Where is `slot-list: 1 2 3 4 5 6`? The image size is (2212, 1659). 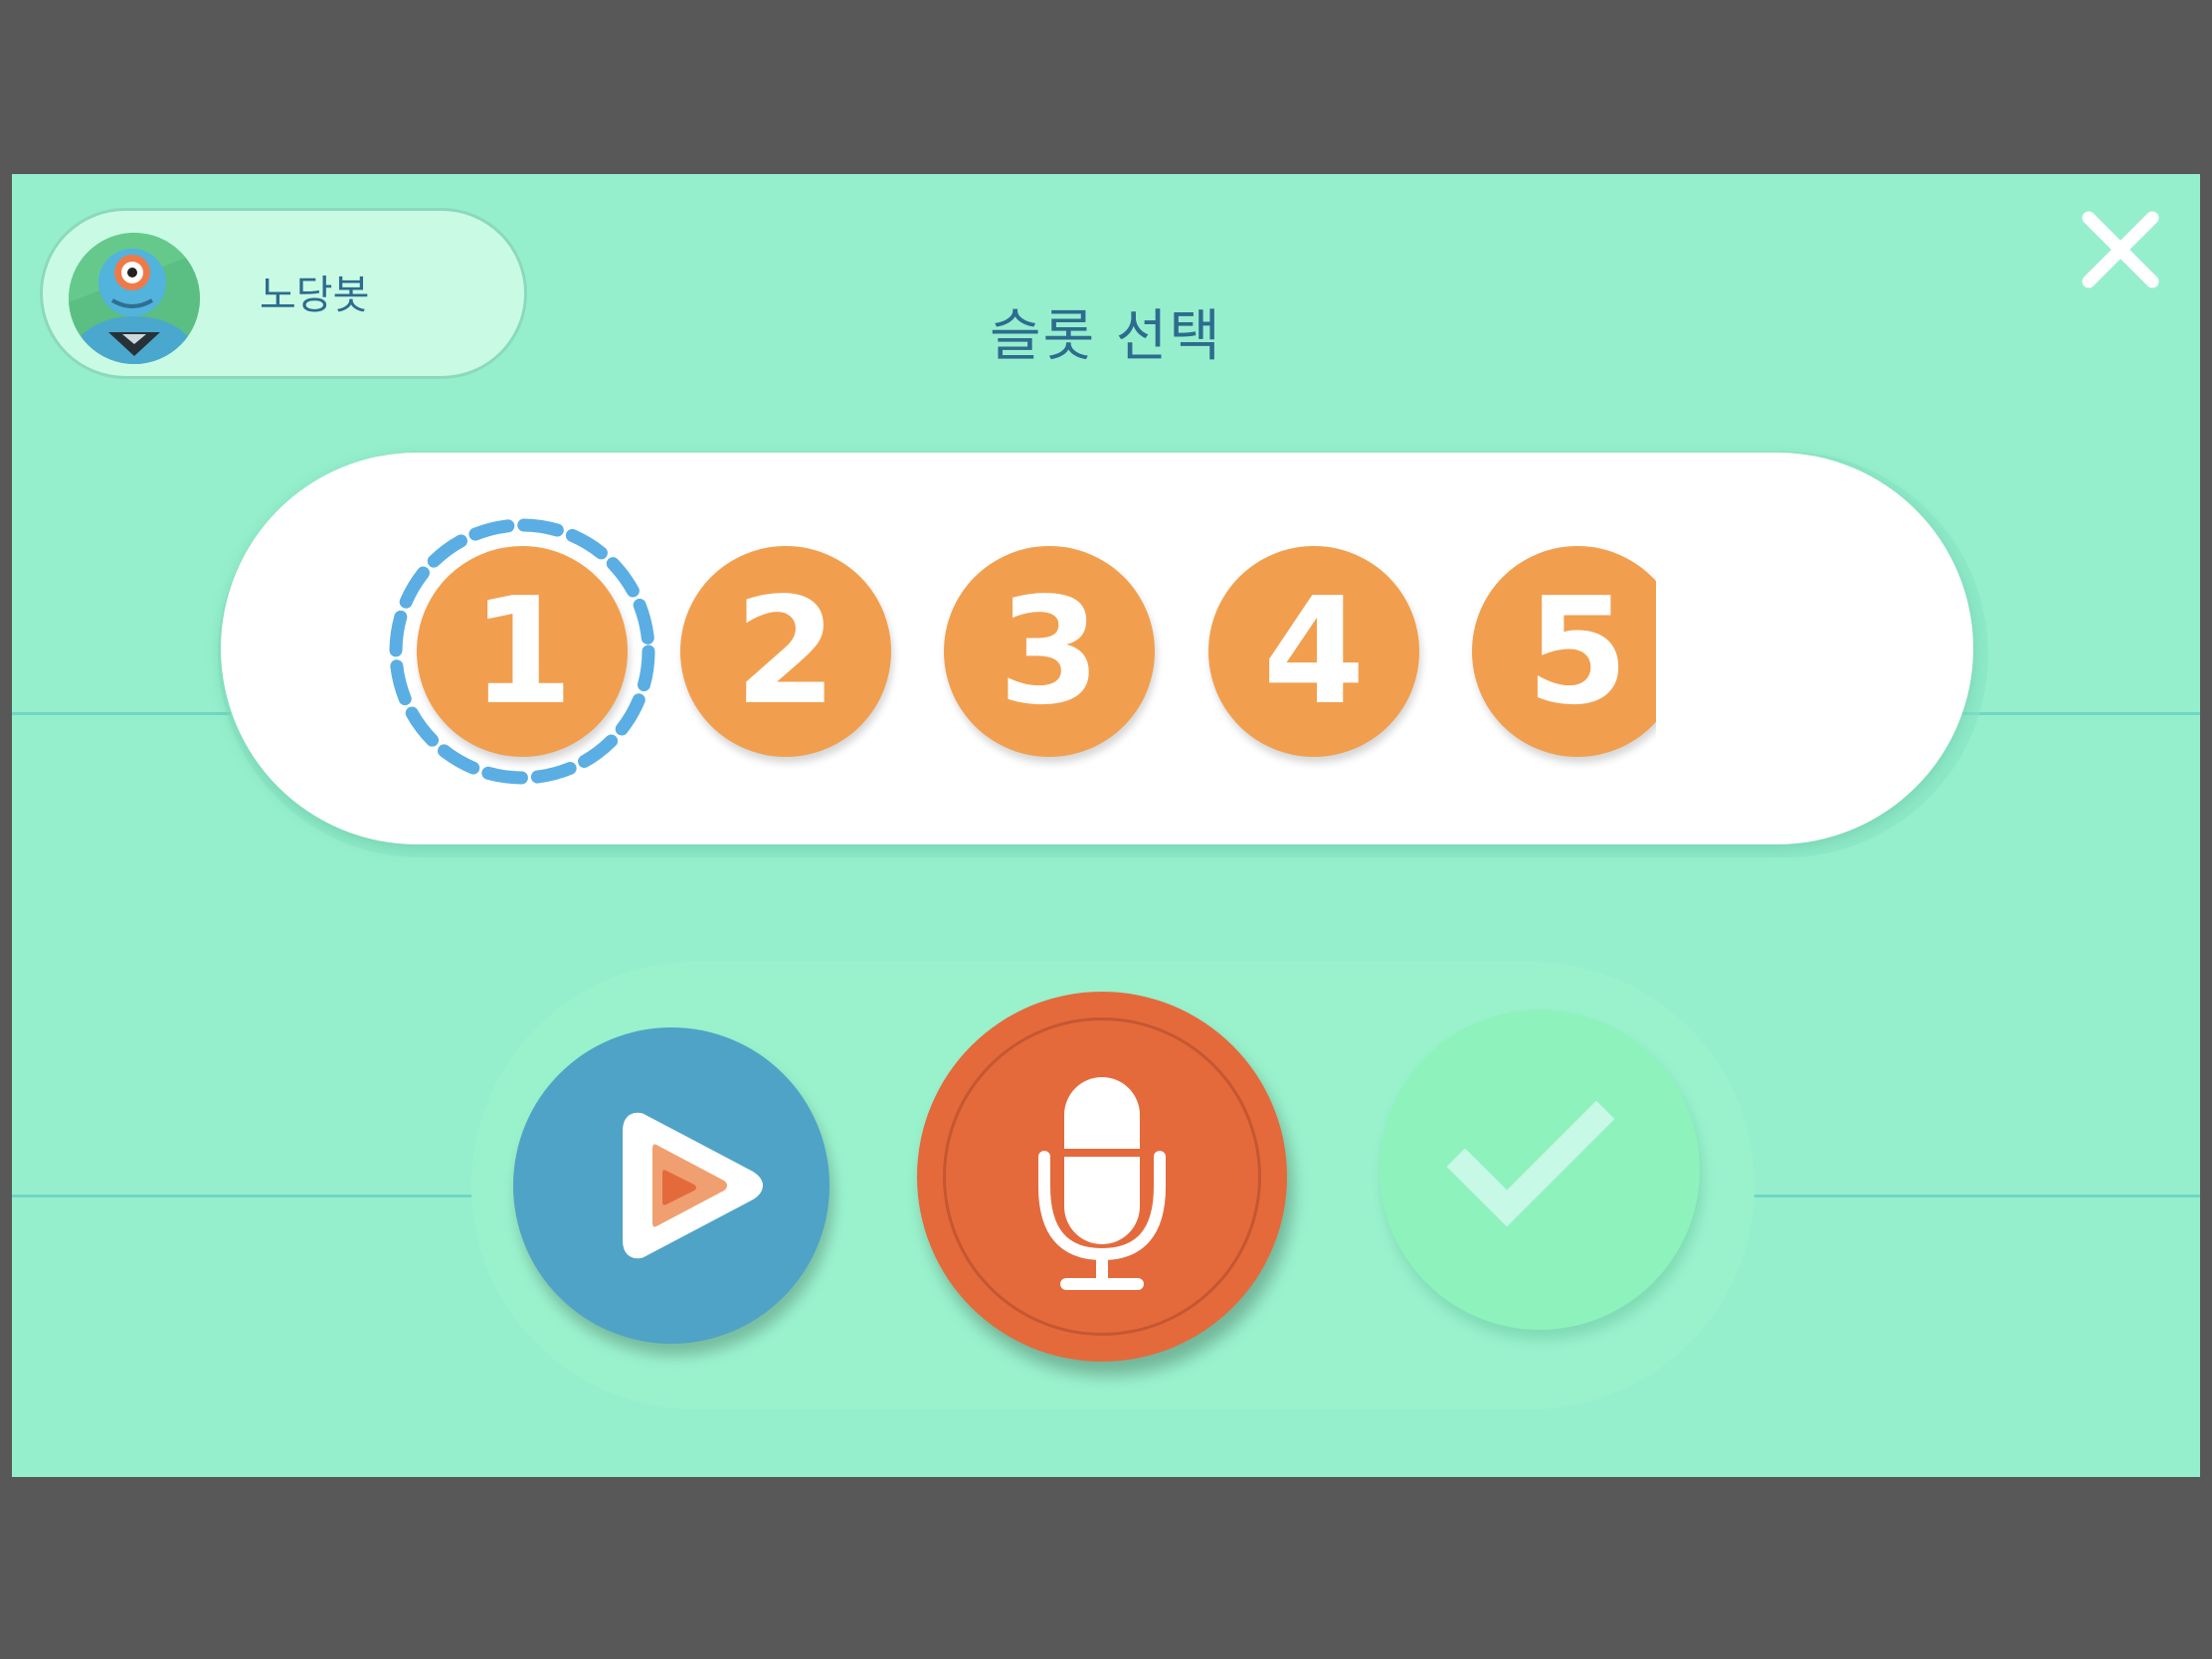
slot-list: 1 2 3 4 5 6 is located at coordinates (1018, 648).